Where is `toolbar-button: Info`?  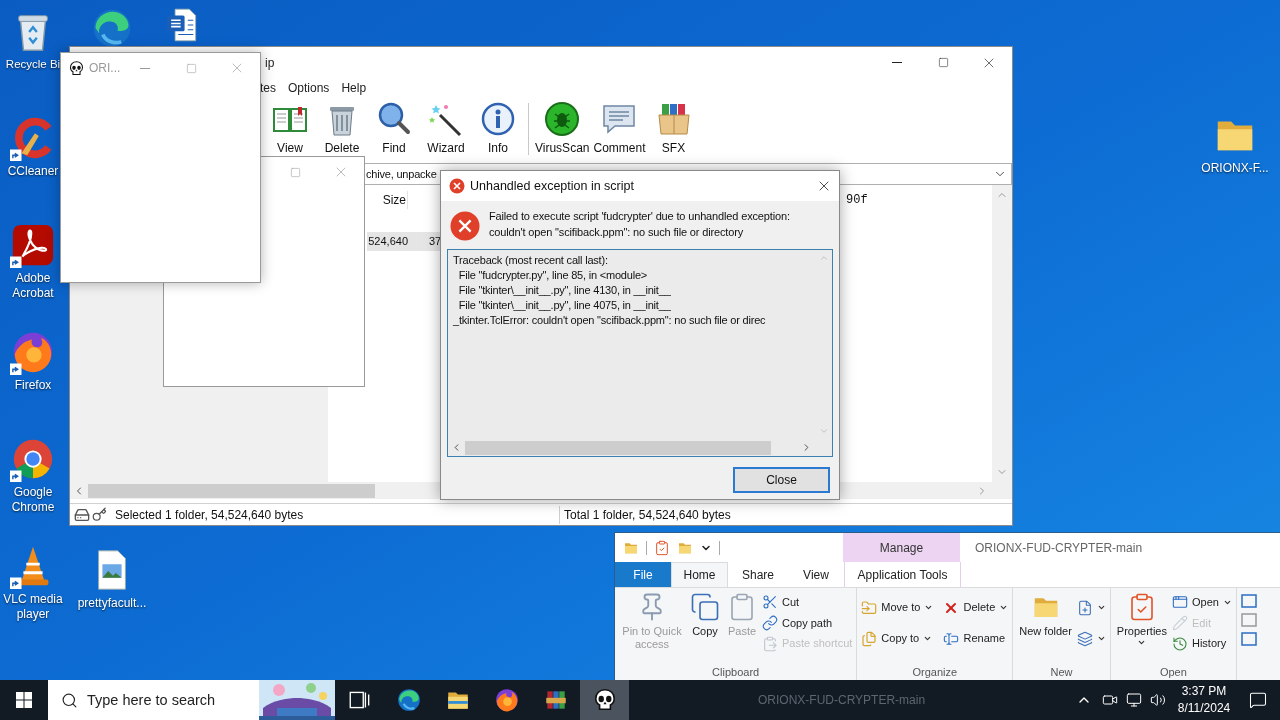
toolbar-button: Info is located at coordinates (498, 129).